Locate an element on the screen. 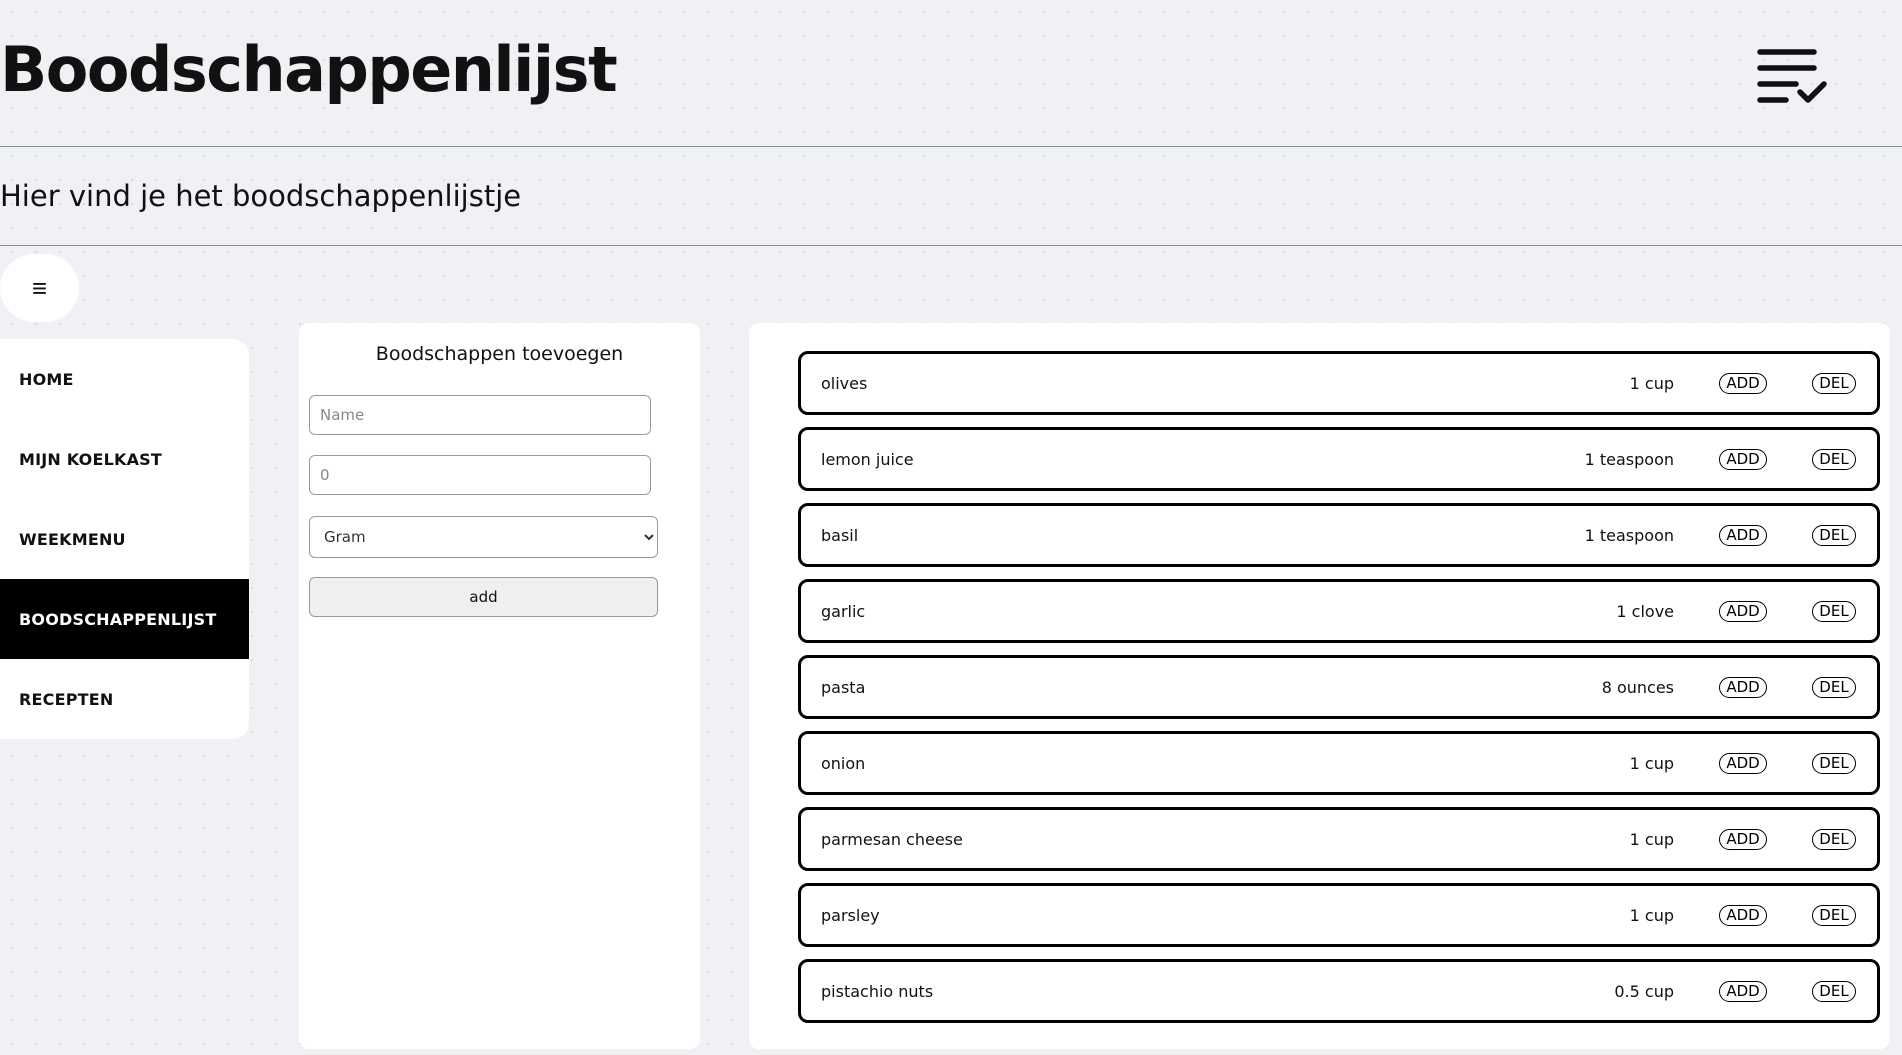 The width and height of the screenshot is (1902, 1055). list-item: pistachio nuts 0.5 cup ADD DEL is located at coordinates (1339, 991).